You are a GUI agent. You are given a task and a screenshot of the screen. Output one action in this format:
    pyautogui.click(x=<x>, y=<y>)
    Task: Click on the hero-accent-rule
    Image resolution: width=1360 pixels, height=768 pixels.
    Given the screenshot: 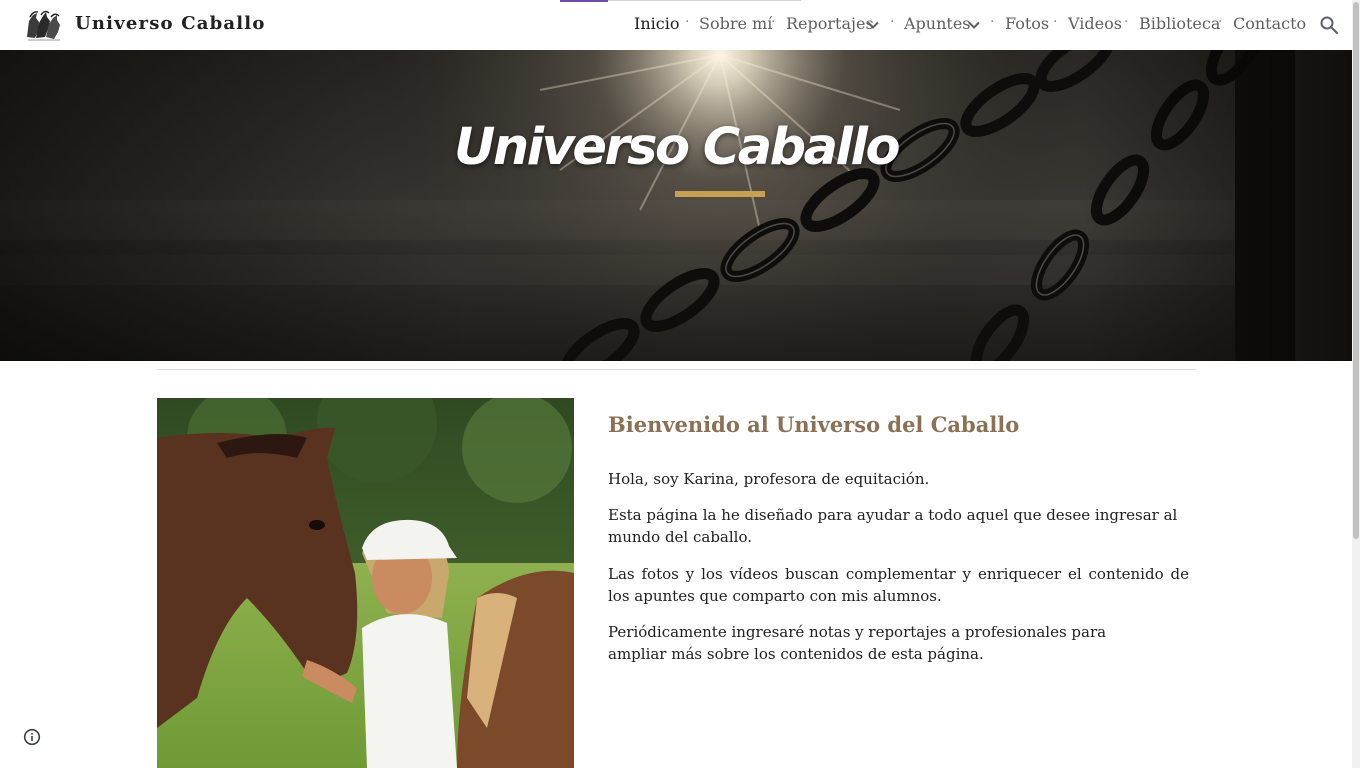 What is the action you would take?
    pyautogui.click(x=720, y=194)
    